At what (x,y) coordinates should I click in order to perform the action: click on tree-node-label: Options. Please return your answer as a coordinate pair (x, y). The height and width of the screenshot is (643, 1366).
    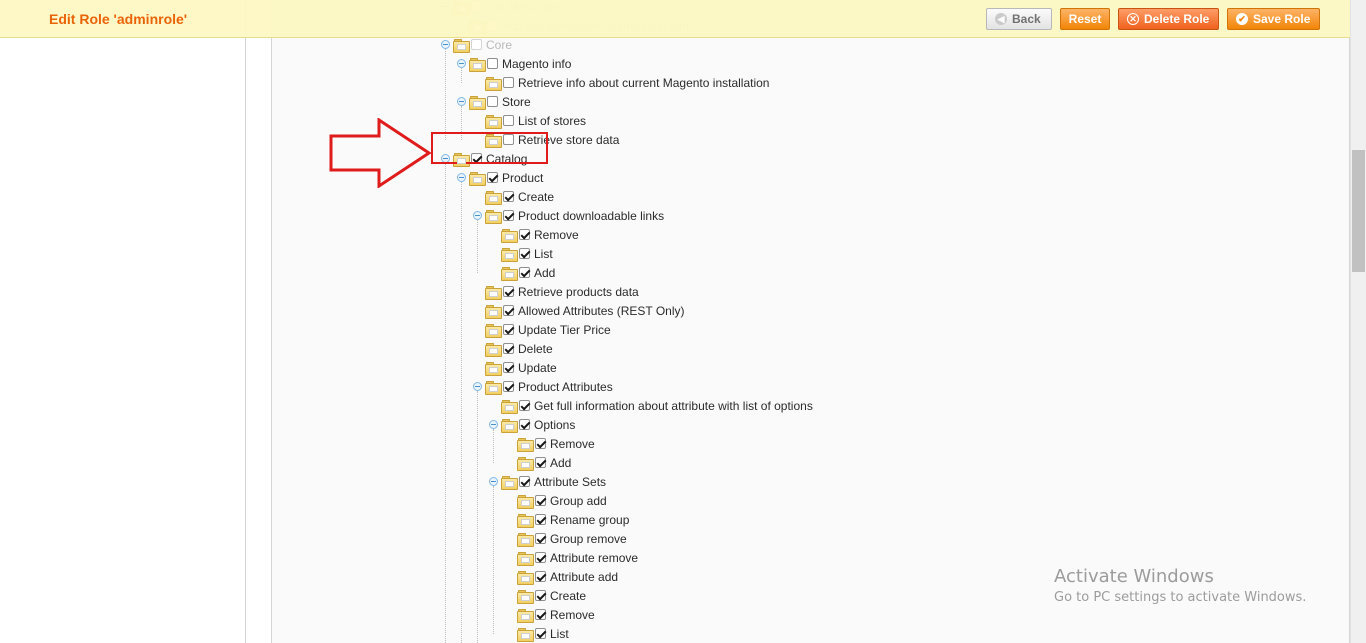
    Looking at the image, I should click on (554, 425).